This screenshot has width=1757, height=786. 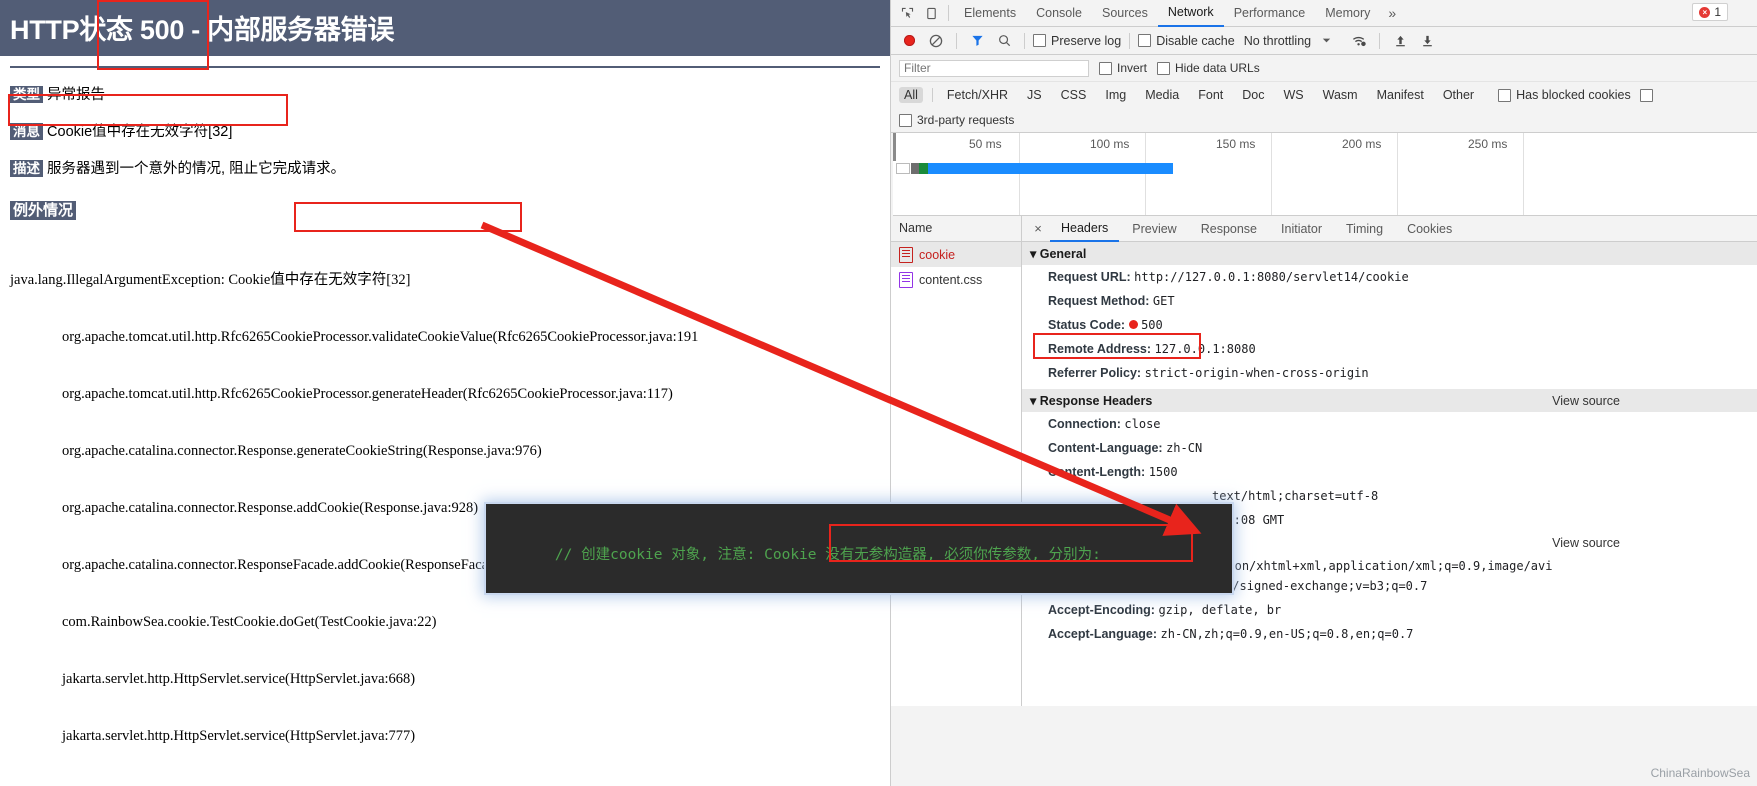 I want to click on clear-button, so click(x=936, y=41).